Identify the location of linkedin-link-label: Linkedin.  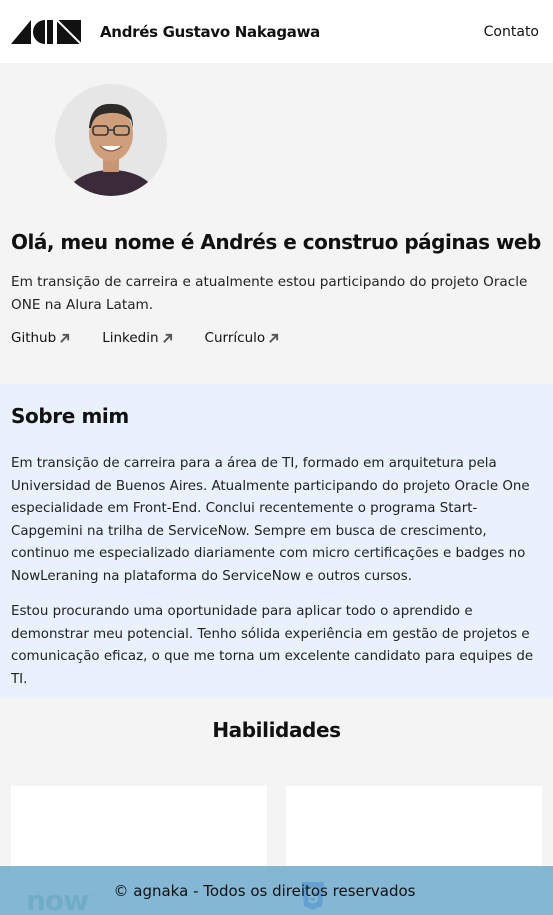
(130, 338).